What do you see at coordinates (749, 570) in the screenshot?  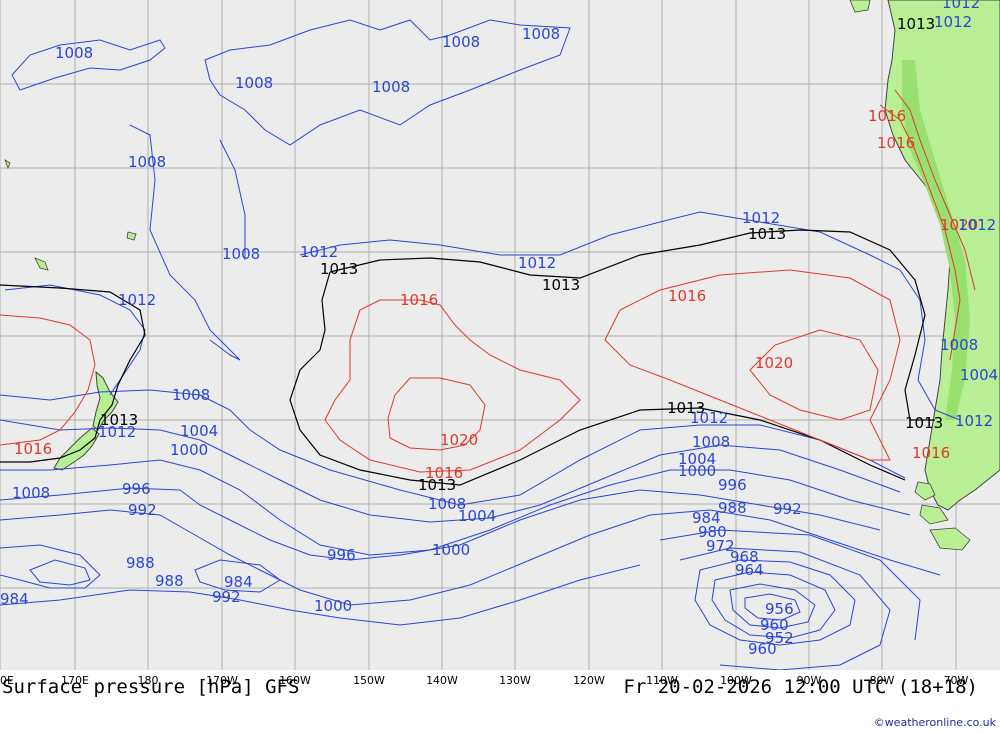 I see `isobar-label: 964` at bounding box center [749, 570].